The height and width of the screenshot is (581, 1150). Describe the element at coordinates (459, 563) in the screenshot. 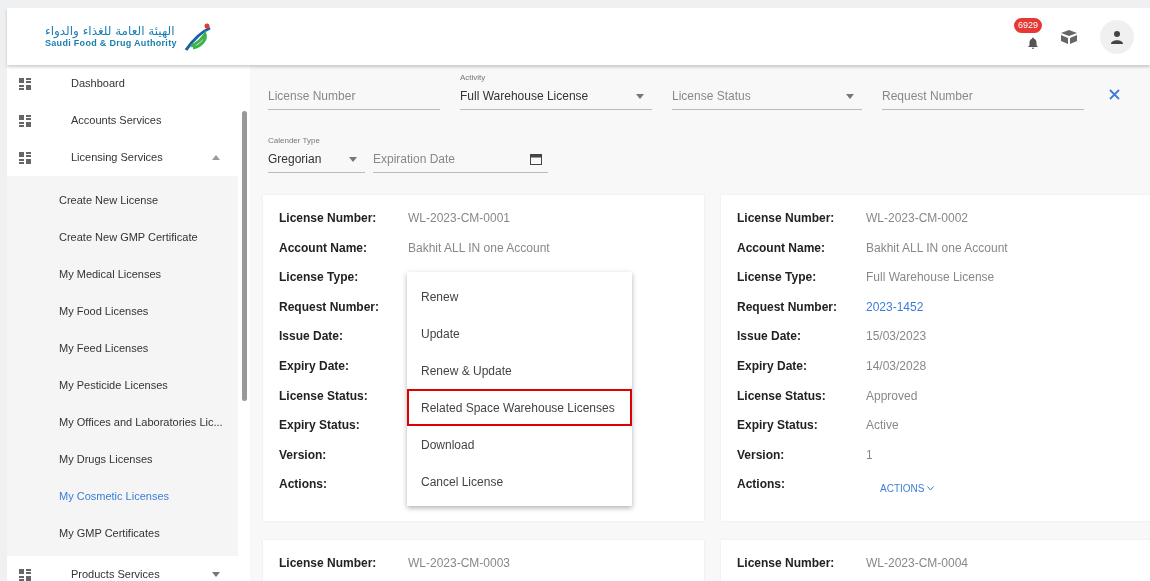

I see `field-value: WL-2023-CM-0003` at that location.